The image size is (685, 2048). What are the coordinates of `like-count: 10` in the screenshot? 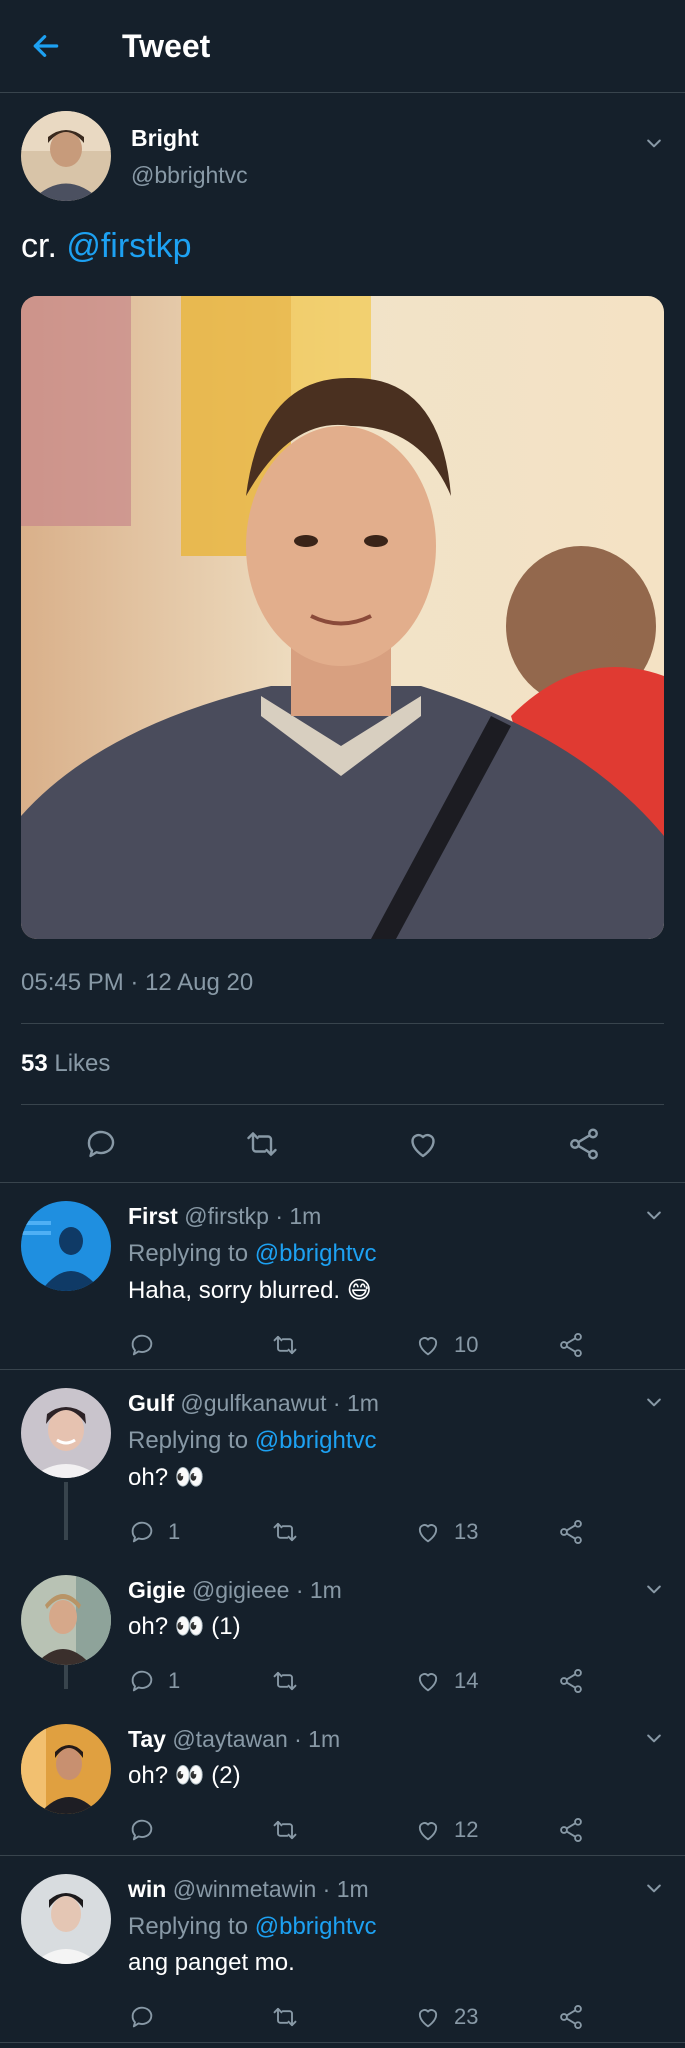 It's located at (466, 1344).